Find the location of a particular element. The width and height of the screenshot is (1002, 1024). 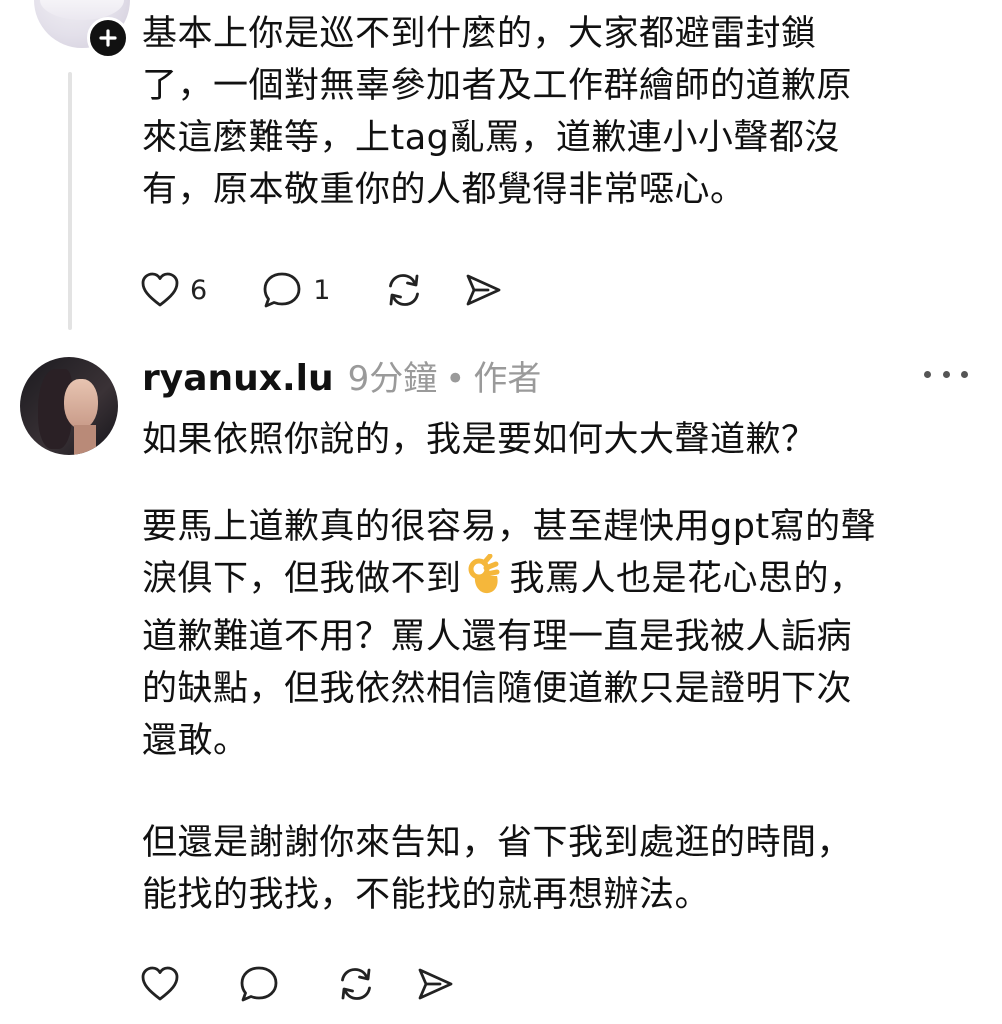

reply-button: 1 is located at coordinates (295, 290).